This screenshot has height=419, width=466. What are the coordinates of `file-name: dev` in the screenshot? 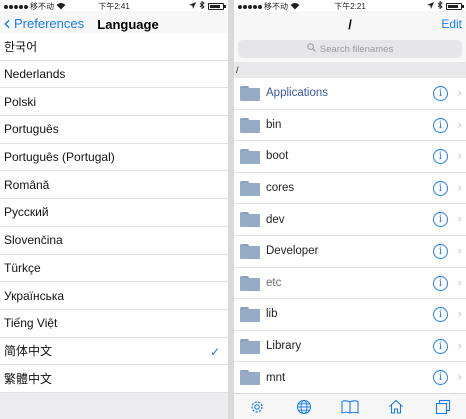 It's located at (275, 219).